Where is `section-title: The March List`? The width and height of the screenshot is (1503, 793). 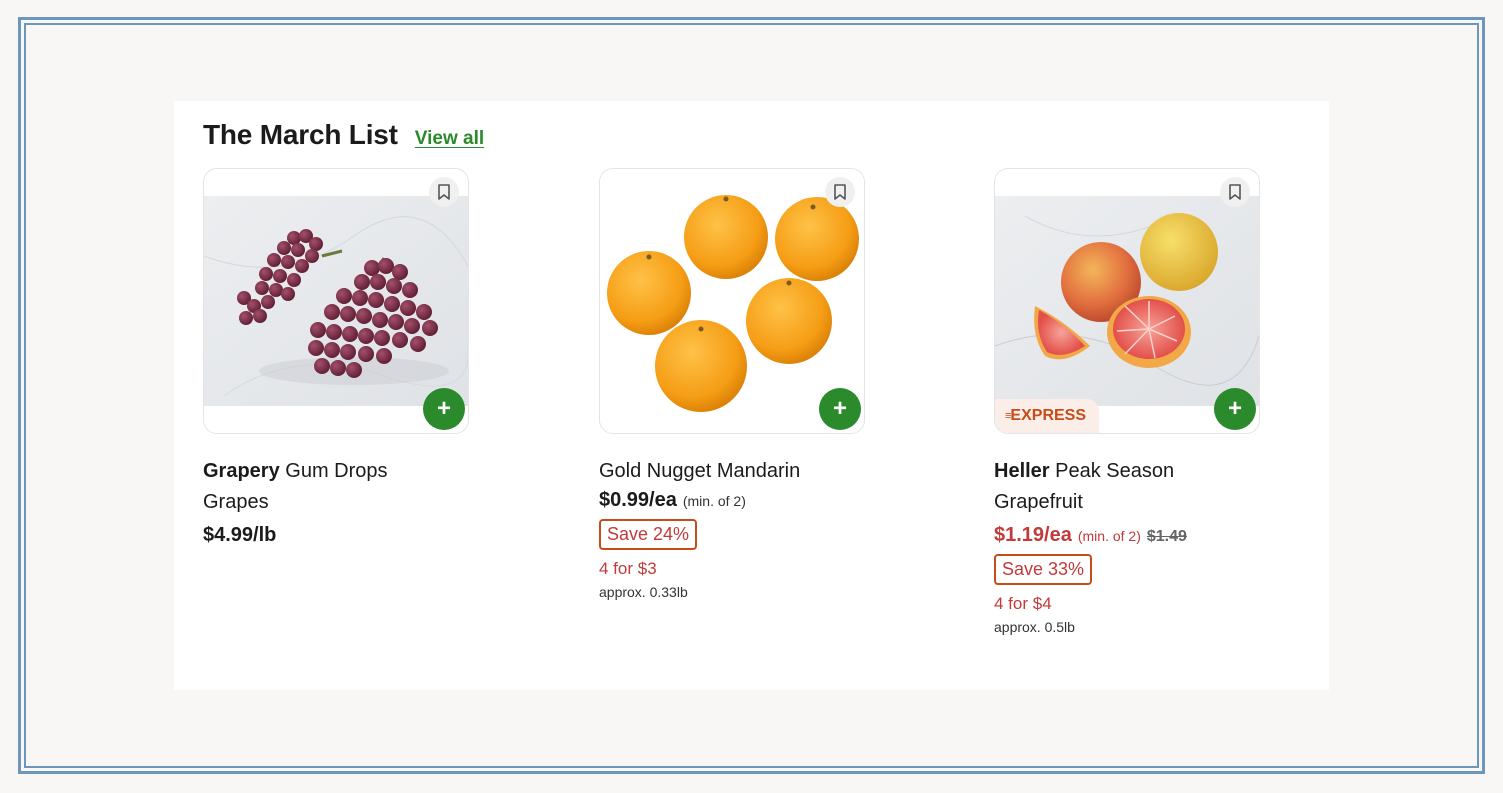
section-title: The March List is located at coordinates (300, 134).